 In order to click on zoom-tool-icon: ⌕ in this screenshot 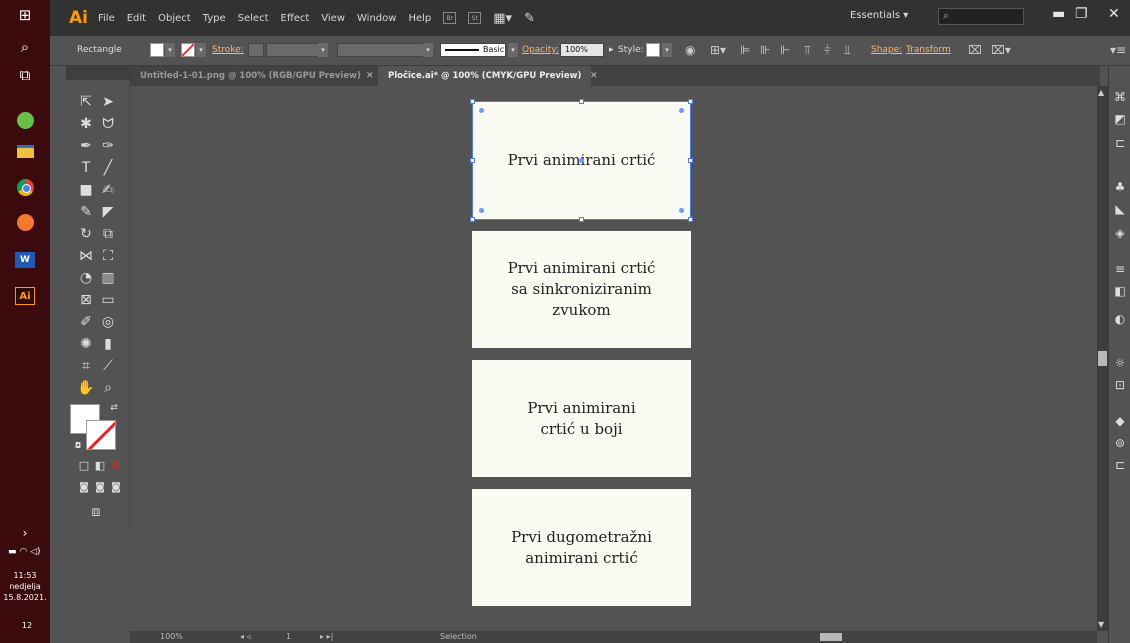, I will do `click(108, 388)`.